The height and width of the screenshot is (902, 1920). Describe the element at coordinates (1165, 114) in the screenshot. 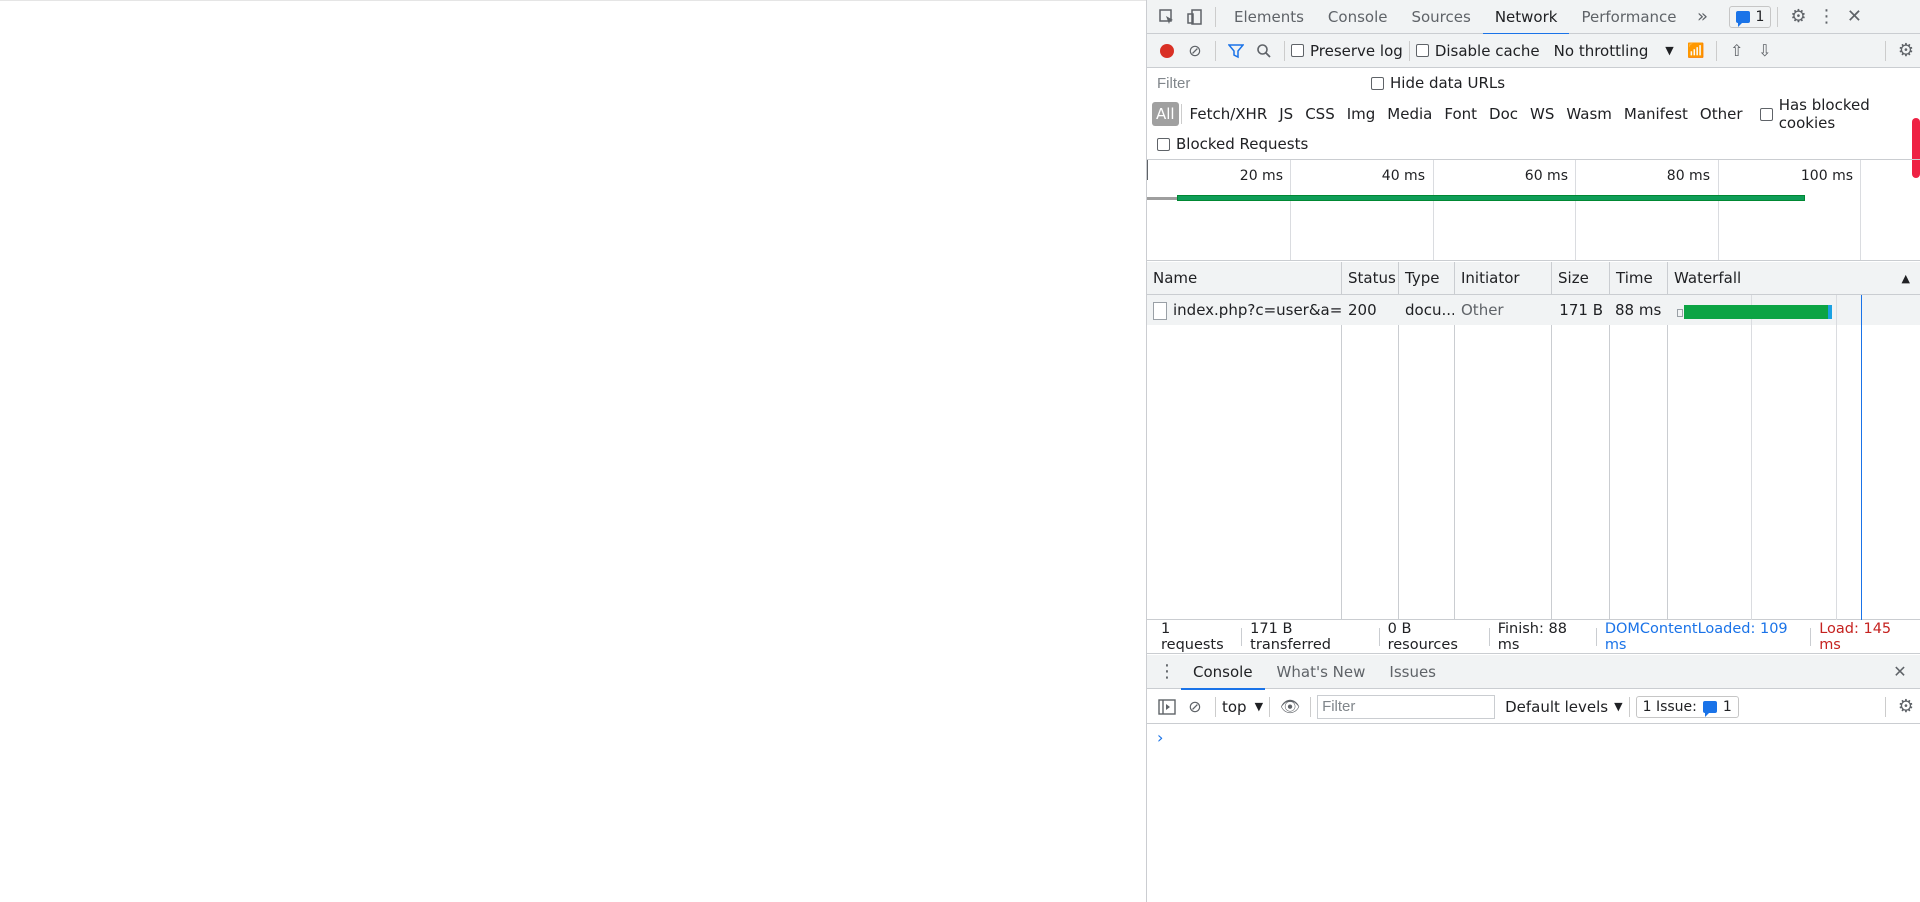

I see `type-filter-all: All` at that location.